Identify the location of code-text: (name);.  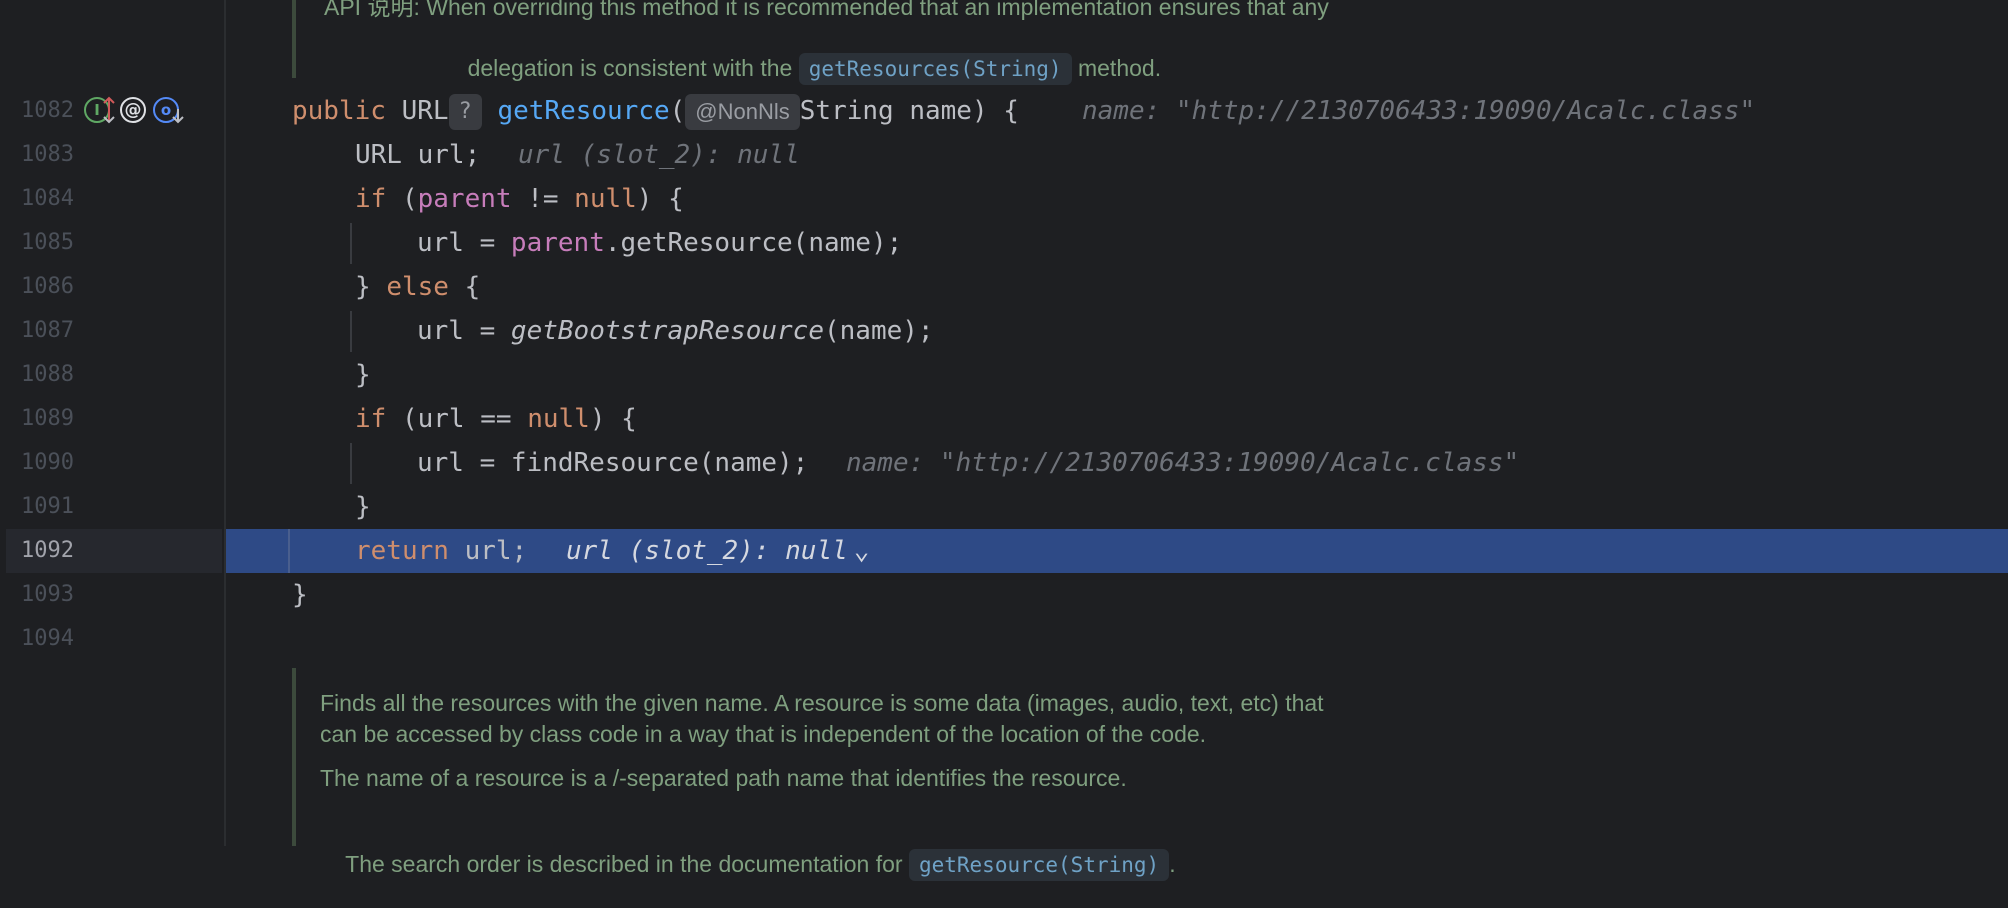
(879, 331).